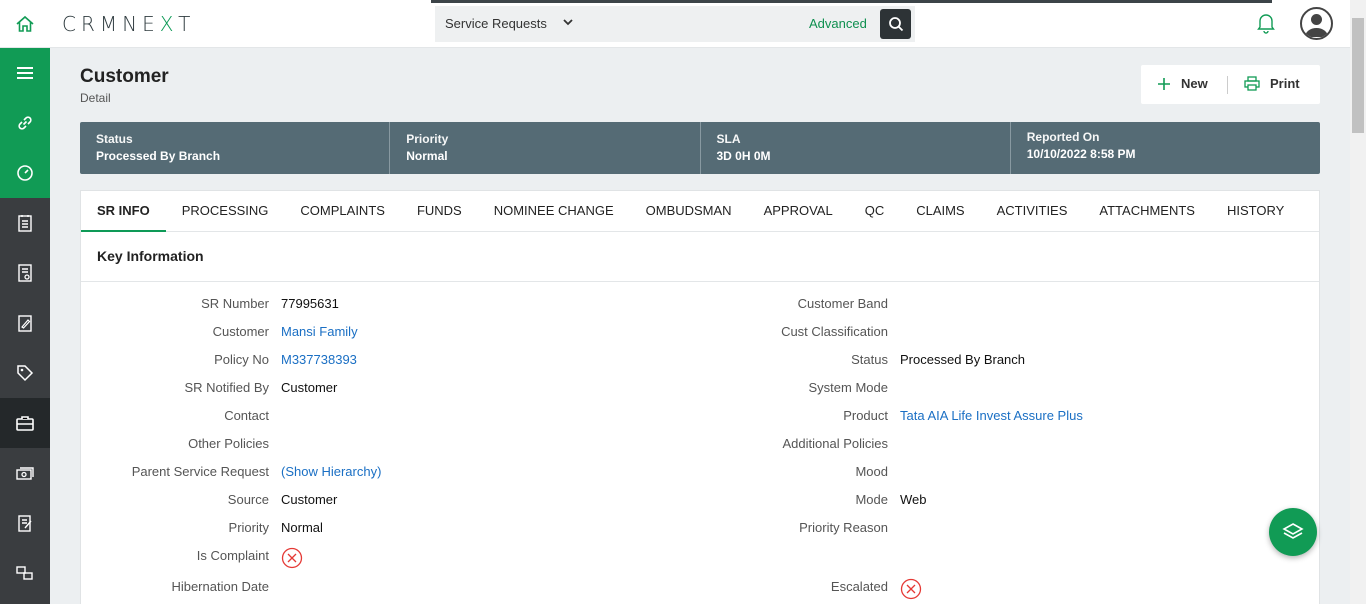 The image size is (1366, 604). I want to click on field-label: Policy No, so click(241, 359).